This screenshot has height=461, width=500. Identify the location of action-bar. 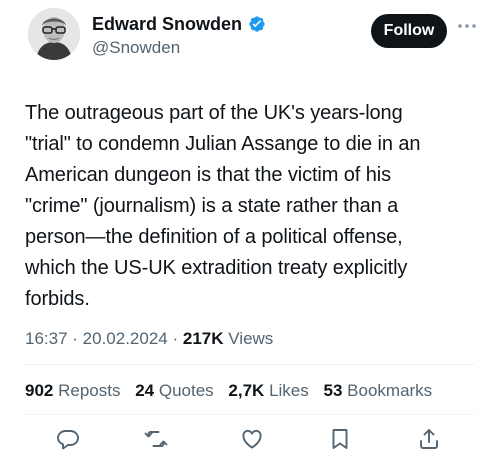
(250, 439).